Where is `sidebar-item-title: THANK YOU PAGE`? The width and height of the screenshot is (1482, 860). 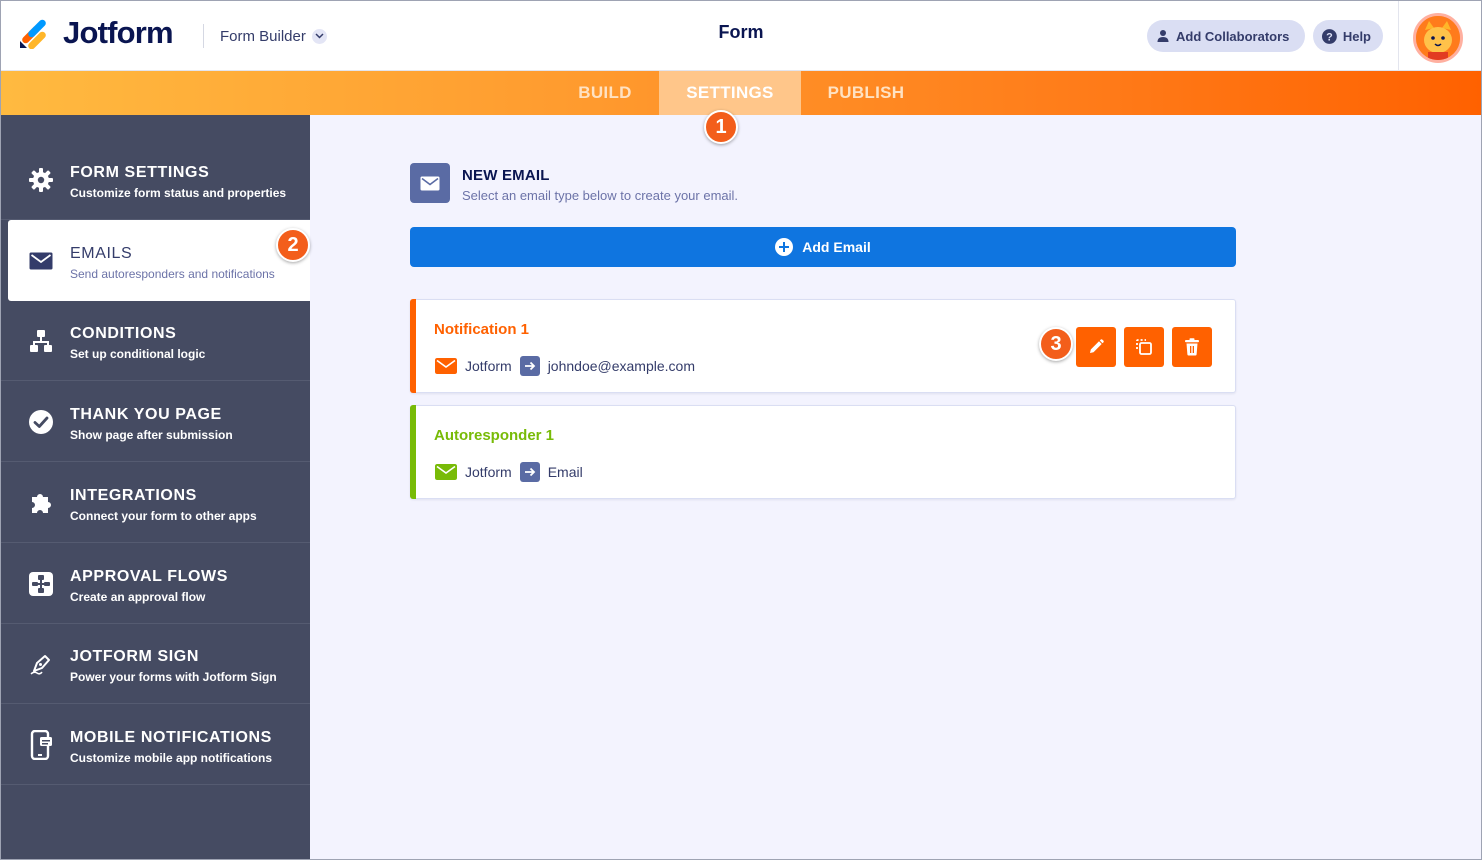
sidebar-item-title: THANK YOU PAGE is located at coordinates (146, 414).